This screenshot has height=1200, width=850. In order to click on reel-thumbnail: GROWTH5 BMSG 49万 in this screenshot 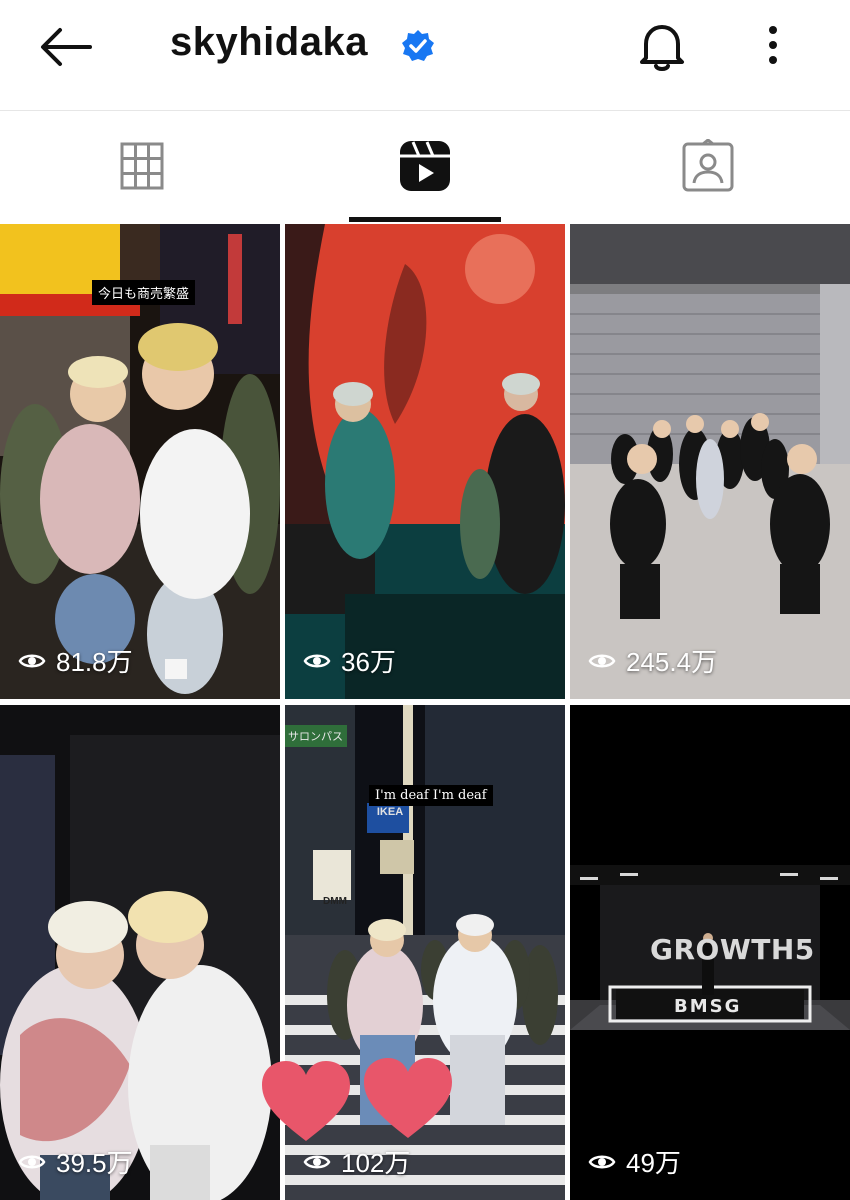, I will do `click(710, 952)`.